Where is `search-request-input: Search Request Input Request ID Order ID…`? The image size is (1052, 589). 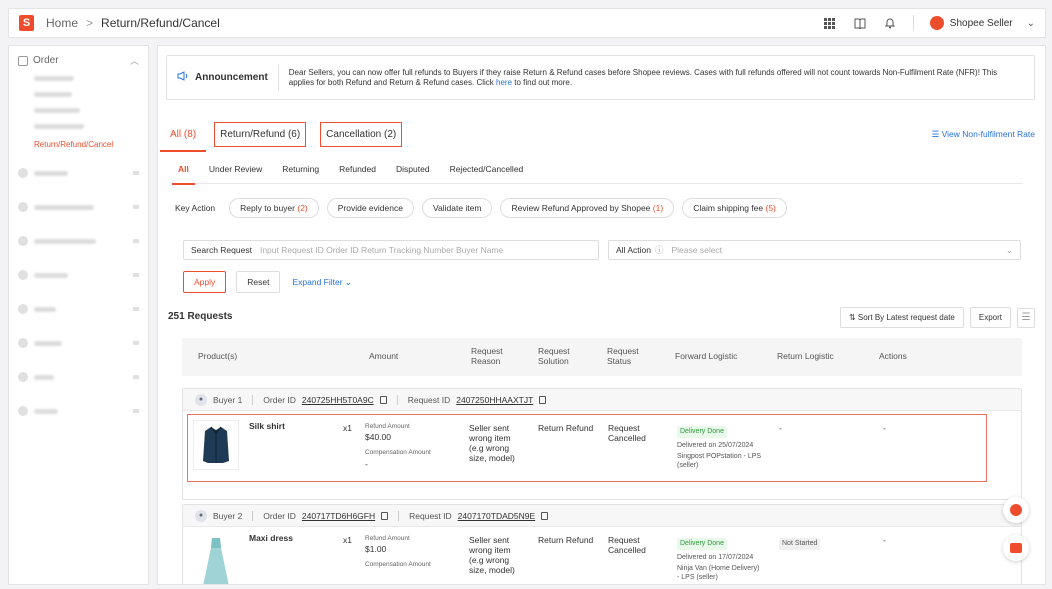 search-request-input: Search Request Input Request ID Order ID… is located at coordinates (391, 250).